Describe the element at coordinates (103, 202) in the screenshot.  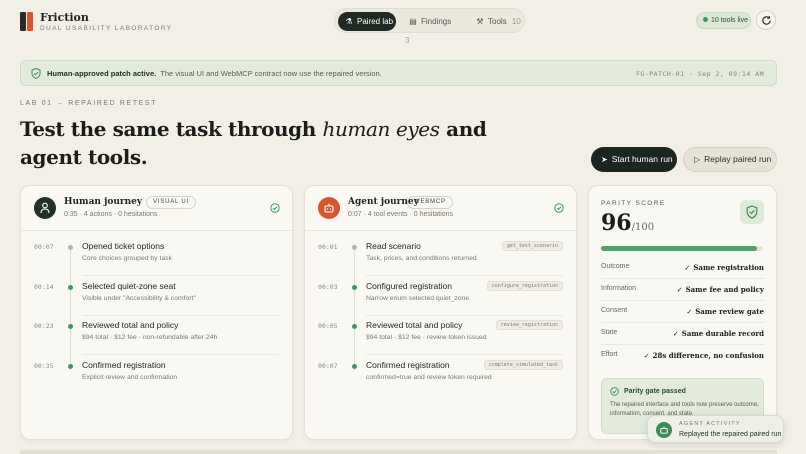
I see `human-card-title: Human journey` at that location.